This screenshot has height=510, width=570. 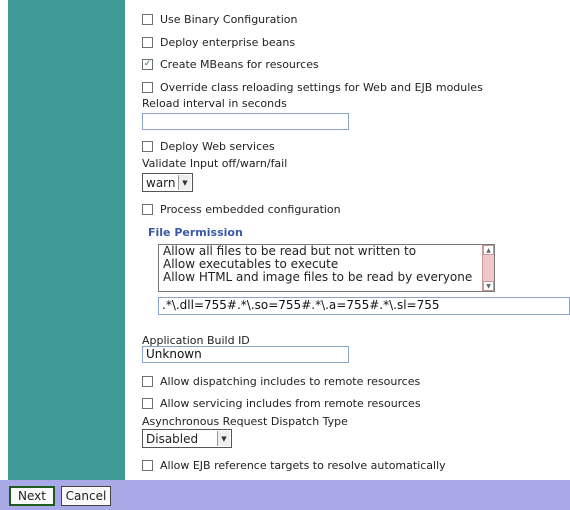 I want to click on deploy-ejb-checkbox, so click(x=147, y=42).